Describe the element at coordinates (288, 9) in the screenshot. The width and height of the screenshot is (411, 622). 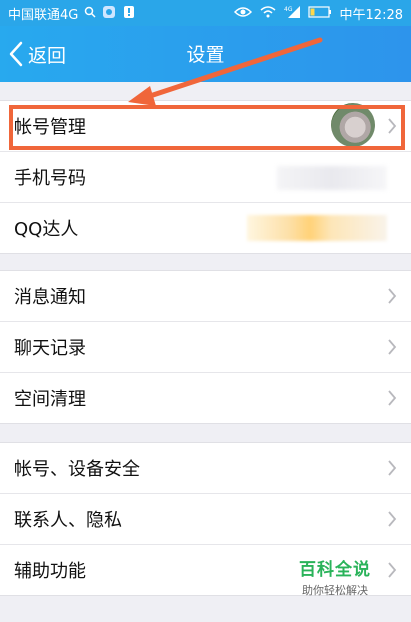
I see `network-type-label: 4G` at that location.